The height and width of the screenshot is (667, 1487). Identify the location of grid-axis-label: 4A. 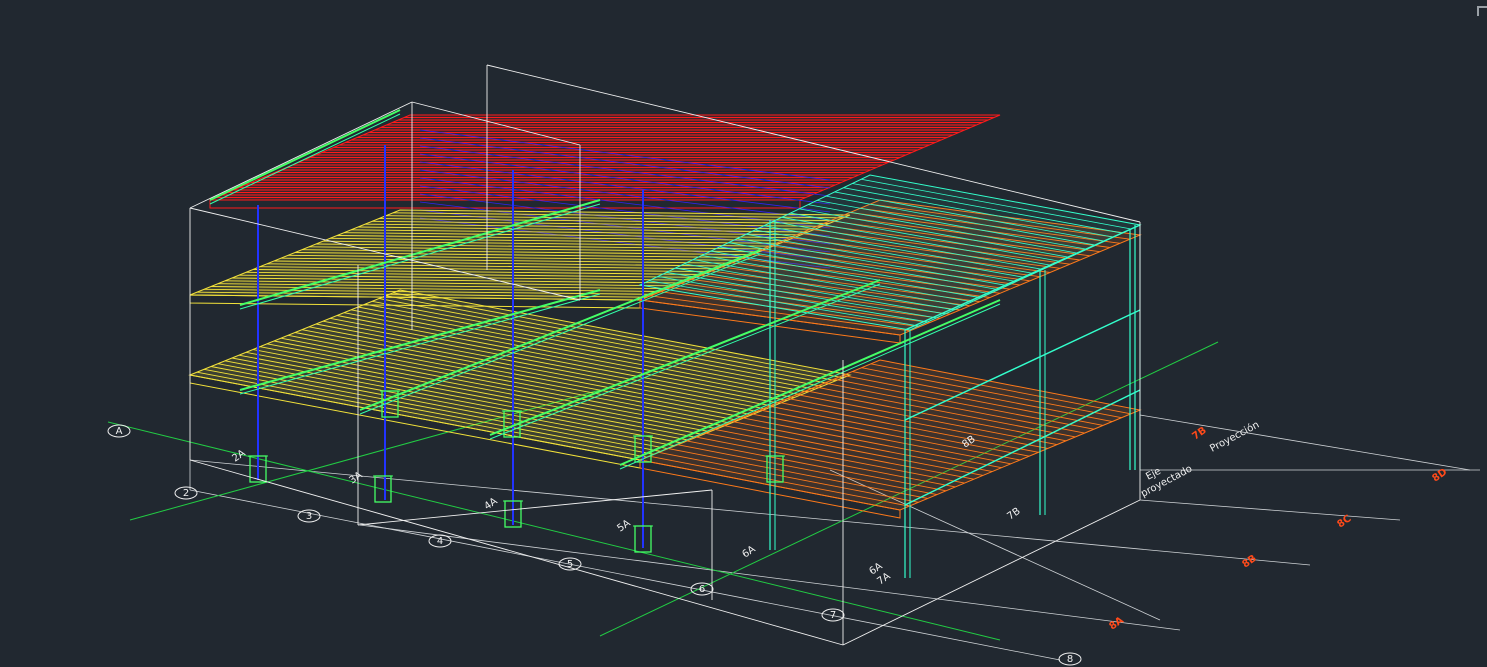
(490, 504).